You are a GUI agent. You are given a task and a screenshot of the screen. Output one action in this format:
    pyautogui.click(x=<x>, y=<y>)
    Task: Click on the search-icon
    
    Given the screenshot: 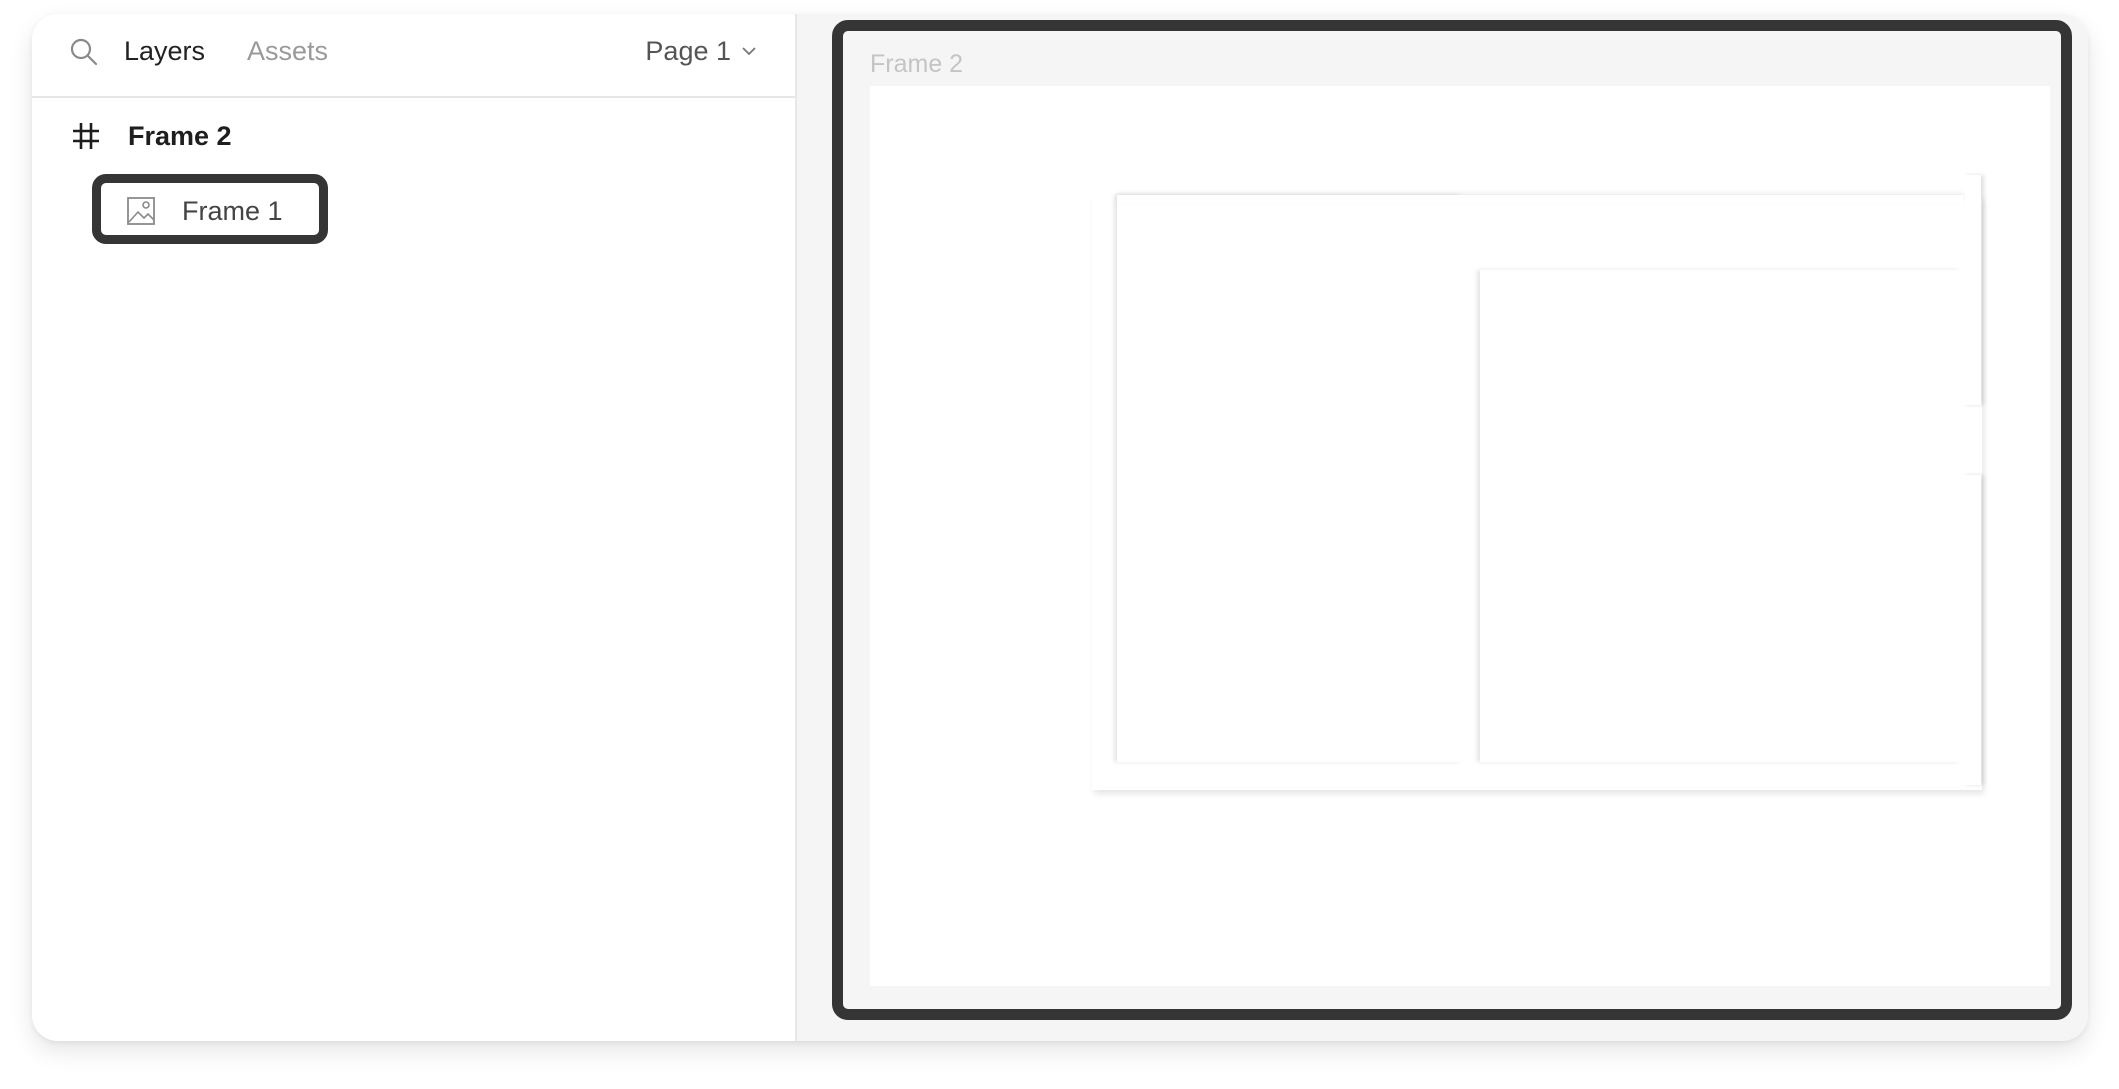 What is the action you would take?
    pyautogui.click(x=84, y=52)
    